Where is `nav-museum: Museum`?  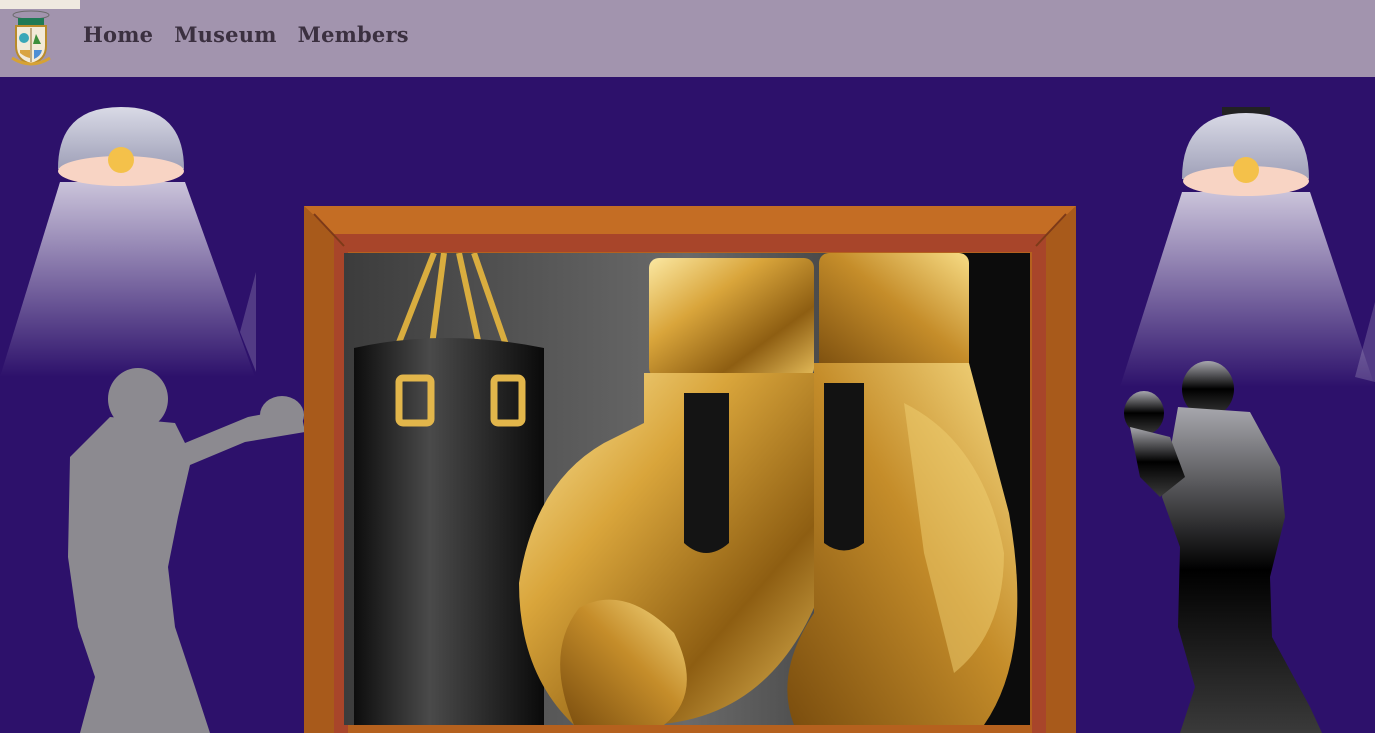 nav-museum: Museum is located at coordinates (225, 35).